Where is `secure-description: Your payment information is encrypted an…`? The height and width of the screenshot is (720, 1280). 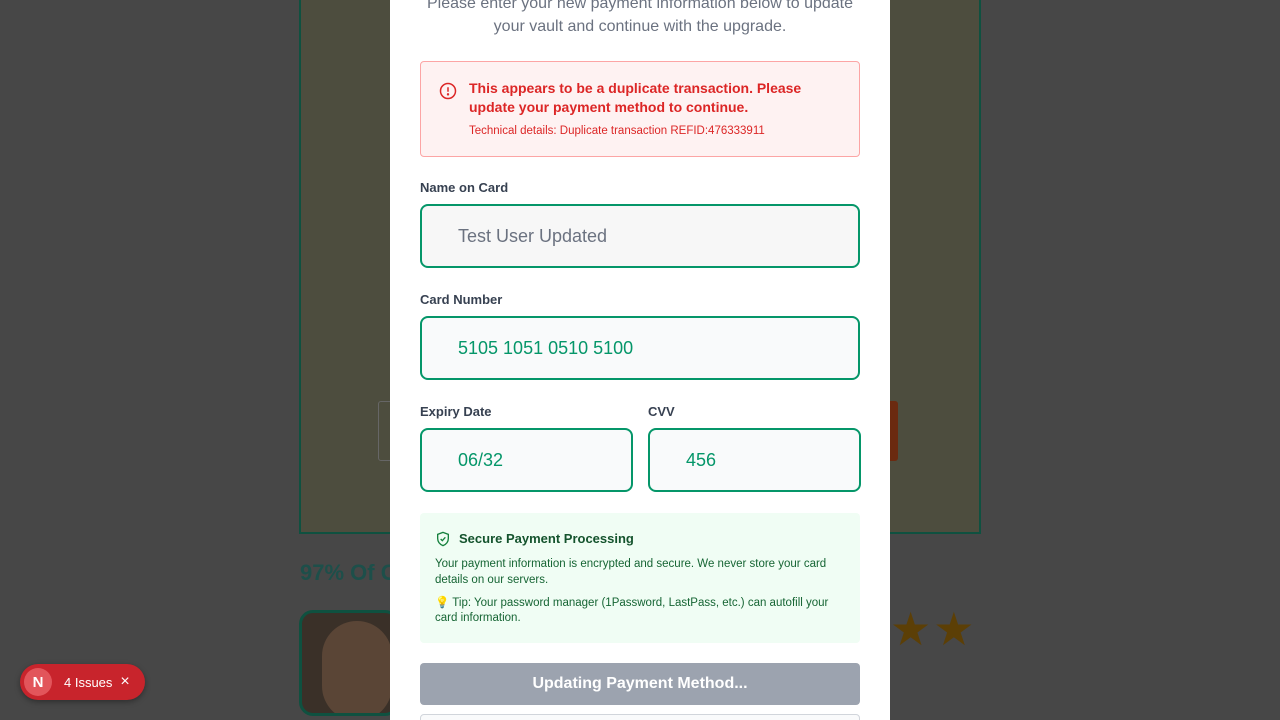
secure-description: Your payment information is encrypted an… is located at coordinates (631, 572).